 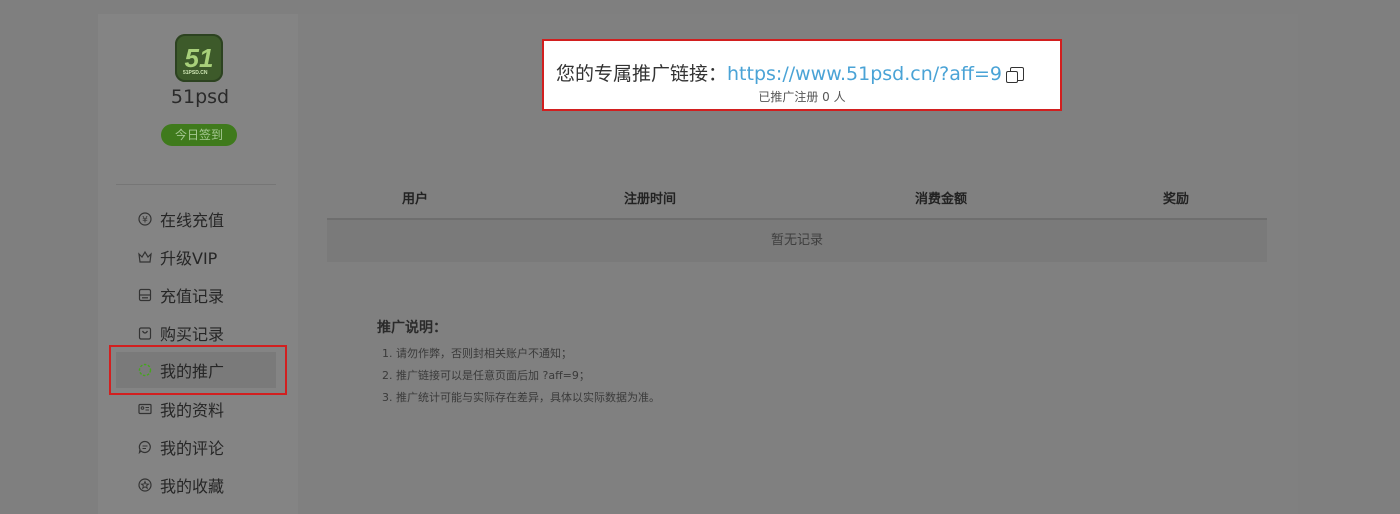 I want to click on sidebar-item-recharge-records: 充值记录, so click(x=196, y=295).